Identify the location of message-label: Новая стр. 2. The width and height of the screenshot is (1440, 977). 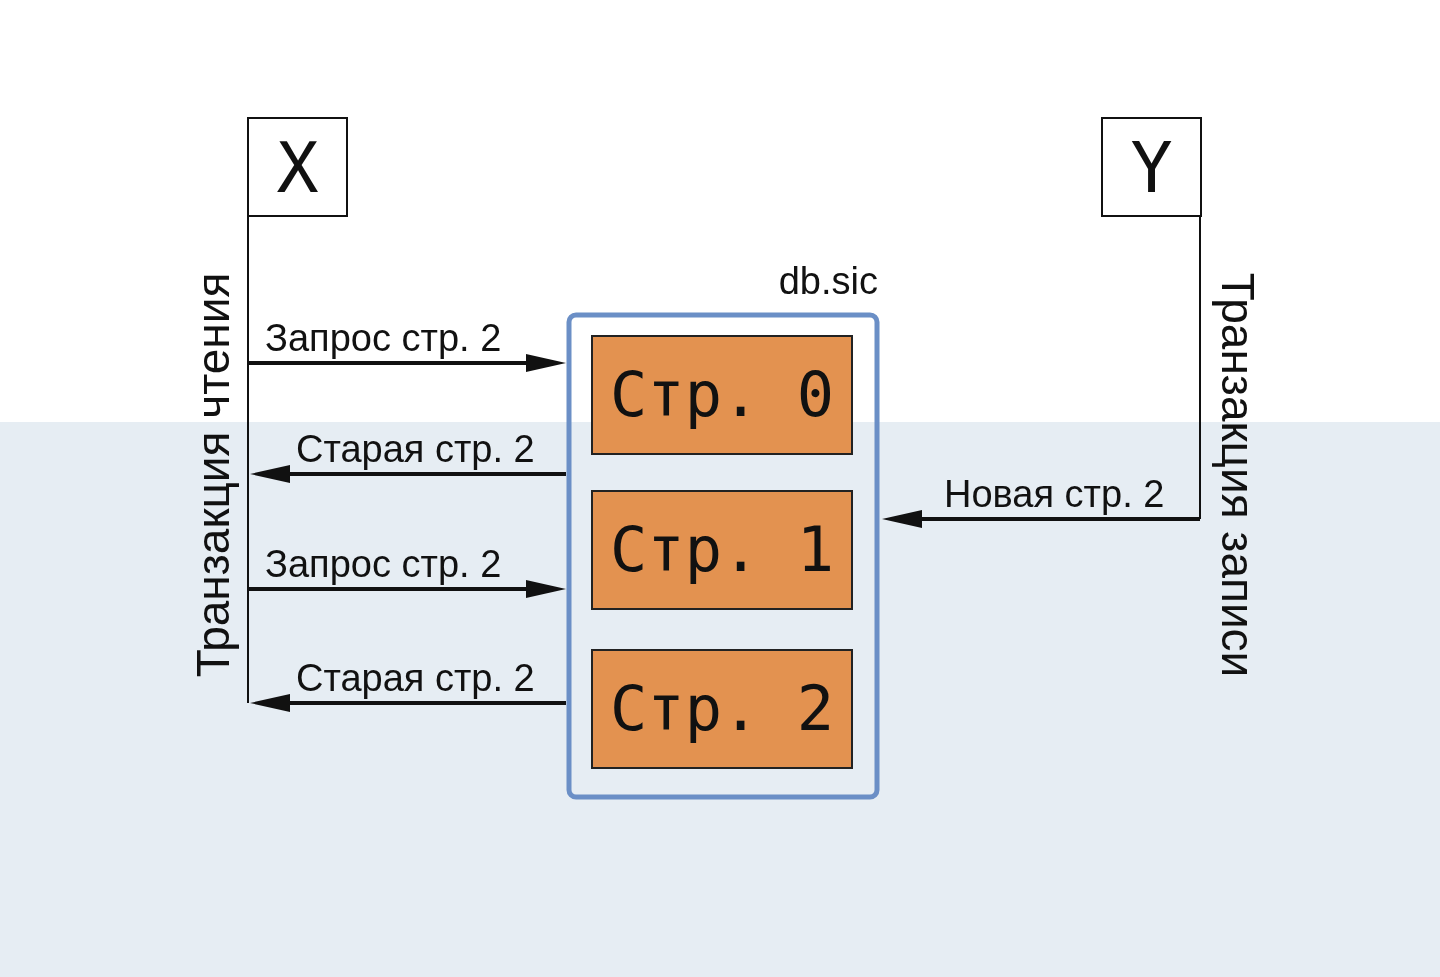
(1054, 494).